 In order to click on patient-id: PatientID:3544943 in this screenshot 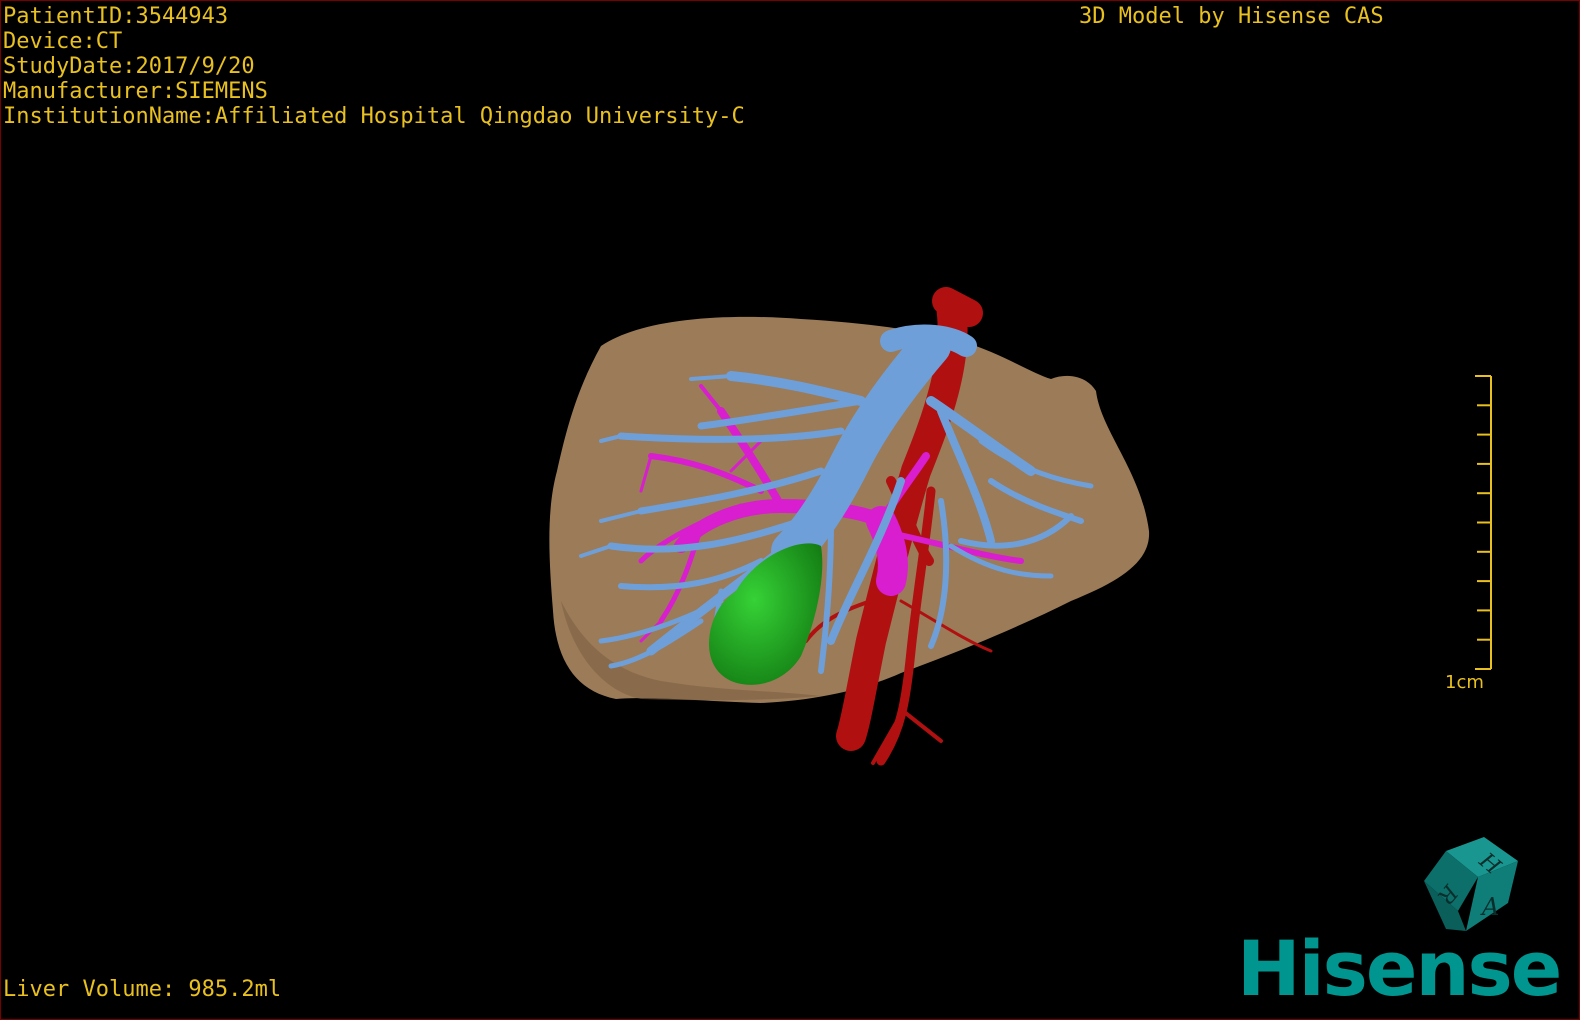, I will do `click(116, 16)`.